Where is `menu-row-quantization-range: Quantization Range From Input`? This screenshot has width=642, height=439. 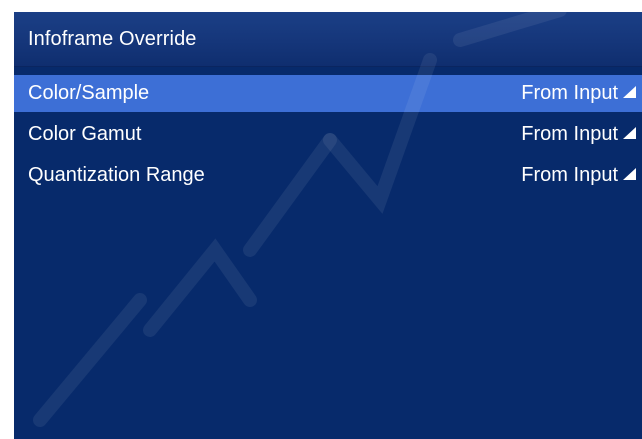 menu-row-quantization-range: Quantization Range From Input is located at coordinates (328, 175).